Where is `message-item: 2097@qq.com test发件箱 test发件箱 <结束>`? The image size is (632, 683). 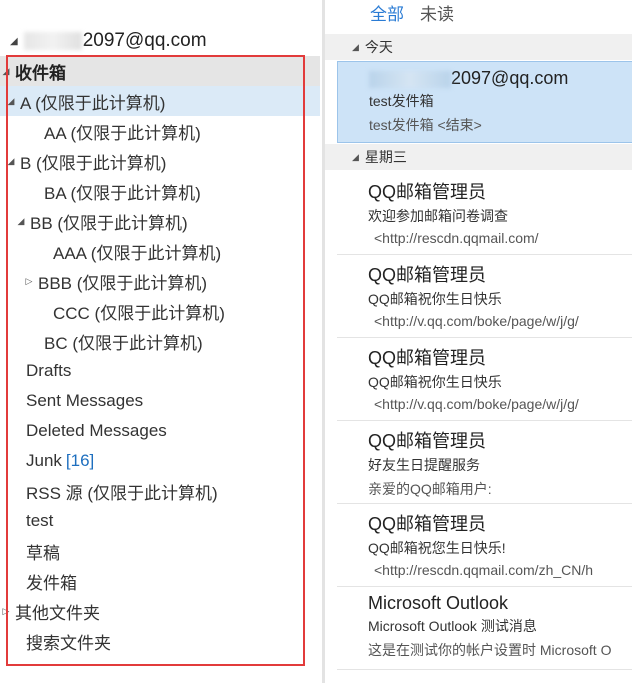 message-item: 2097@qq.com test发件箱 test发件箱 <结束> is located at coordinates (484, 102).